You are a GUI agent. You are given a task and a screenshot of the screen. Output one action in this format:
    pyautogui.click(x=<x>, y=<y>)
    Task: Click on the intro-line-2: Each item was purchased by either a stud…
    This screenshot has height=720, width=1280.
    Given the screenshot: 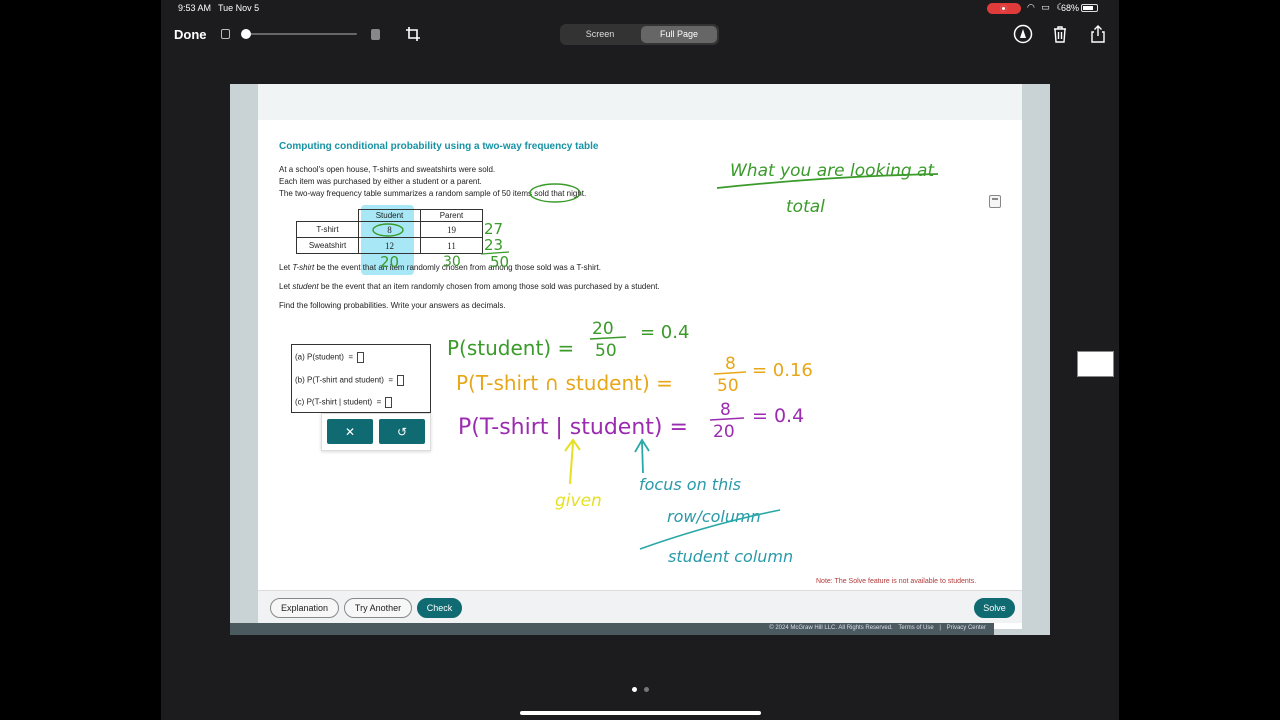 What is the action you would take?
    pyautogui.click(x=380, y=181)
    